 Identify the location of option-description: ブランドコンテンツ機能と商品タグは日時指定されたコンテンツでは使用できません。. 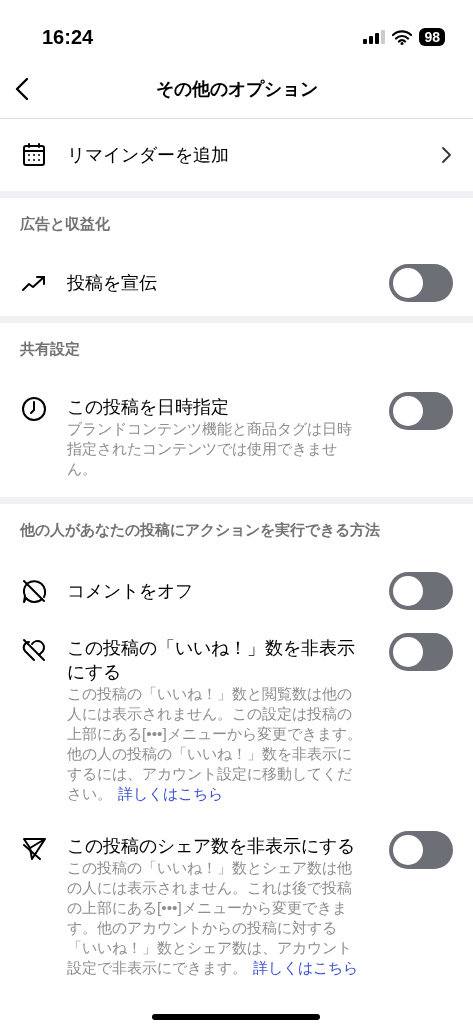
(210, 449).